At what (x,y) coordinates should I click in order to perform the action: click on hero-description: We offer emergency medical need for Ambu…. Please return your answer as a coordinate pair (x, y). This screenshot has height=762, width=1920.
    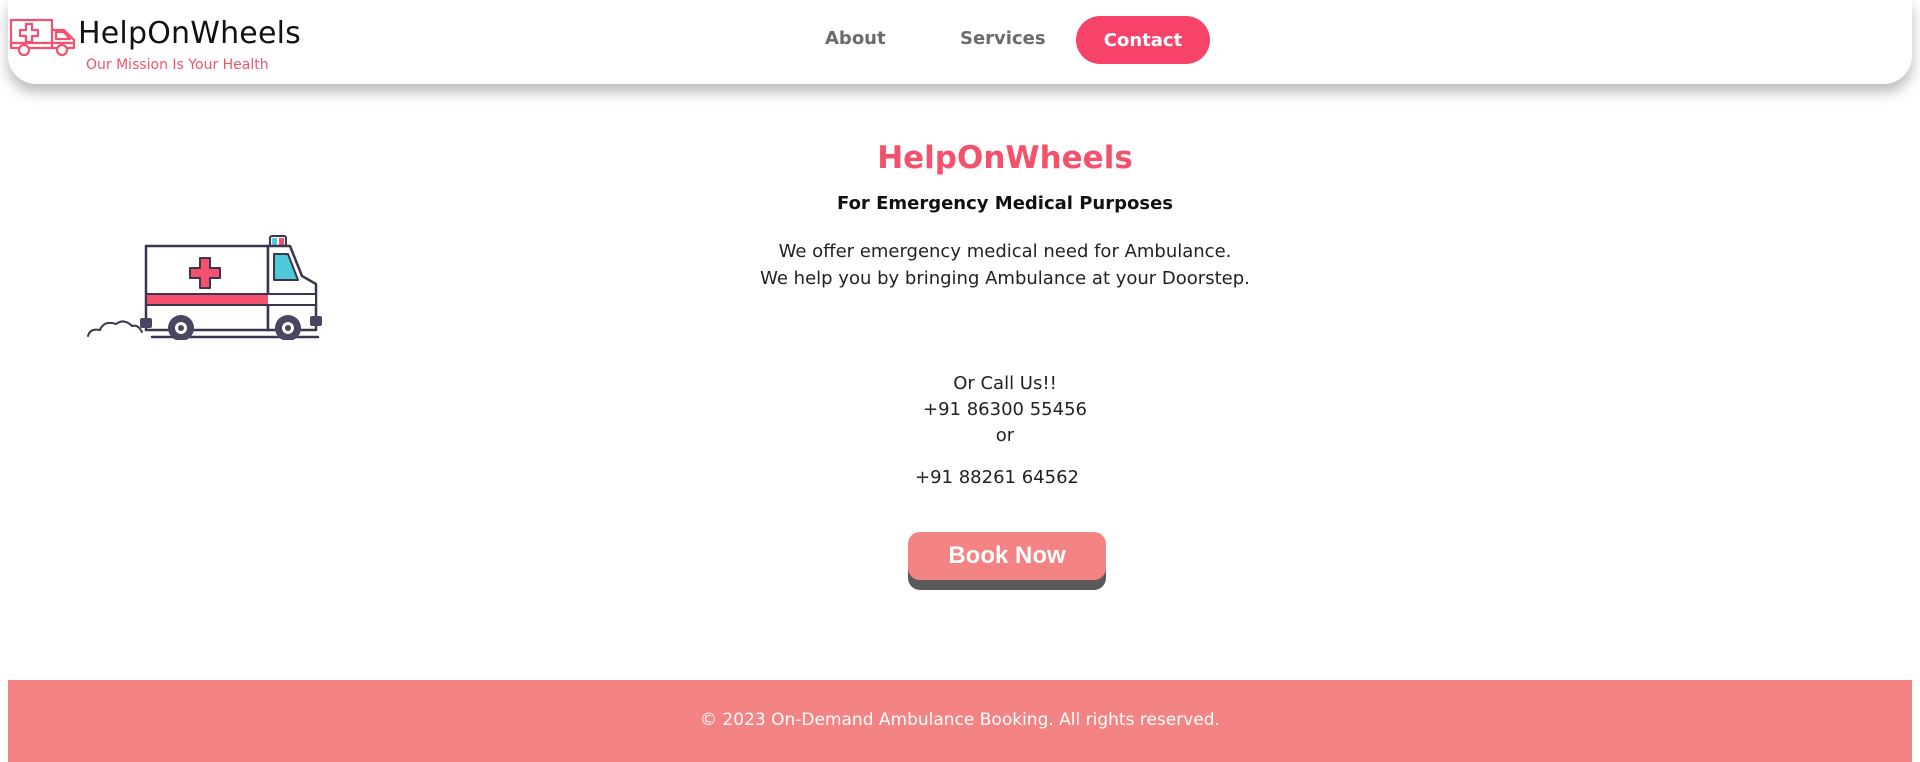
    Looking at the image, I should click on (960, 265).